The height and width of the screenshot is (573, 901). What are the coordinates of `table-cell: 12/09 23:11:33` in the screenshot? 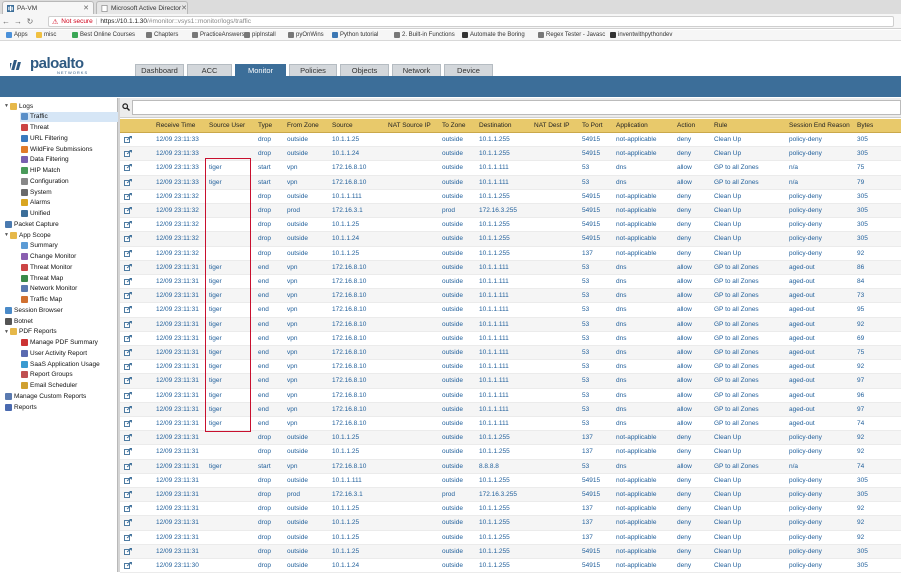 It's located at (177, 139).